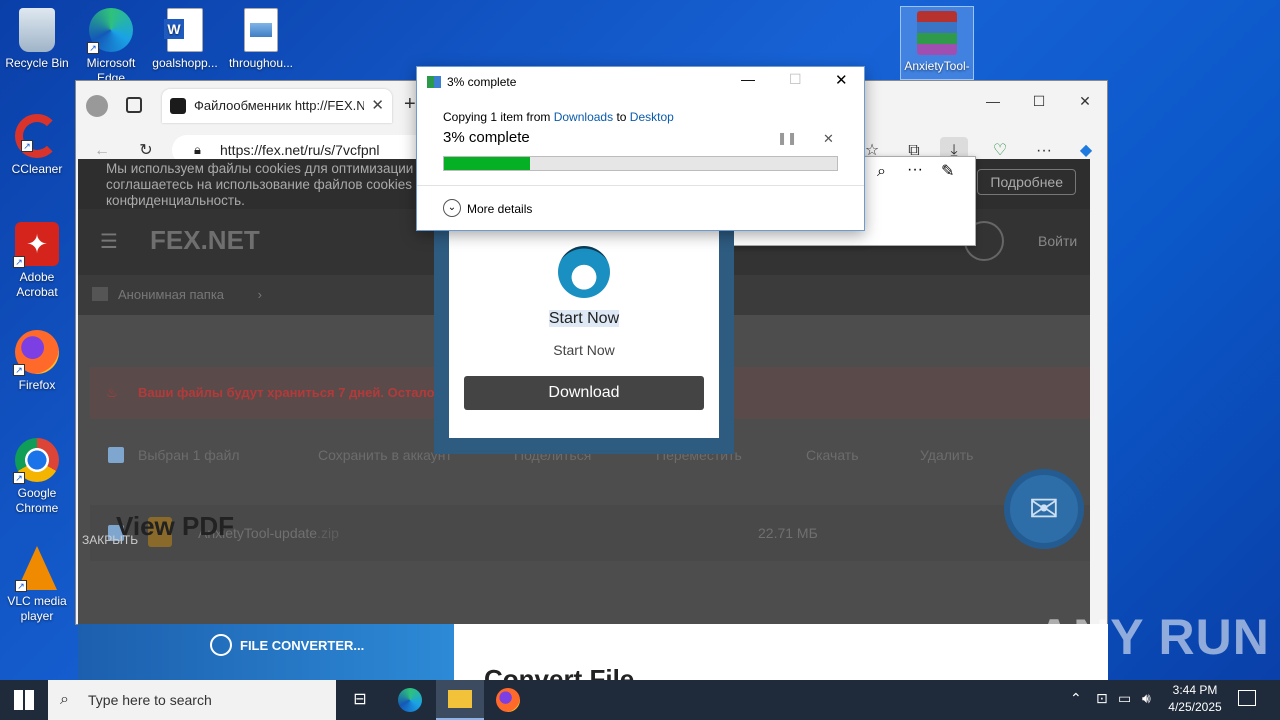 This screenshot has height=720, width=1280. What do you see at coordinates (915, 170) in the screenshot?
I see `more-options-icon: ···` at bounding box center [915, 170].